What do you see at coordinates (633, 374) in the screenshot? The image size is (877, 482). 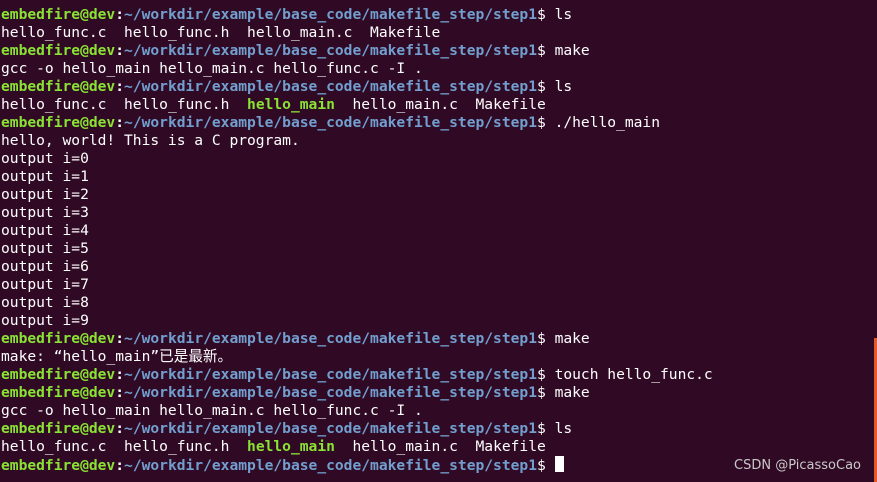 I see `command-text: touch hello_func.c` at bounding box center [633, 374].